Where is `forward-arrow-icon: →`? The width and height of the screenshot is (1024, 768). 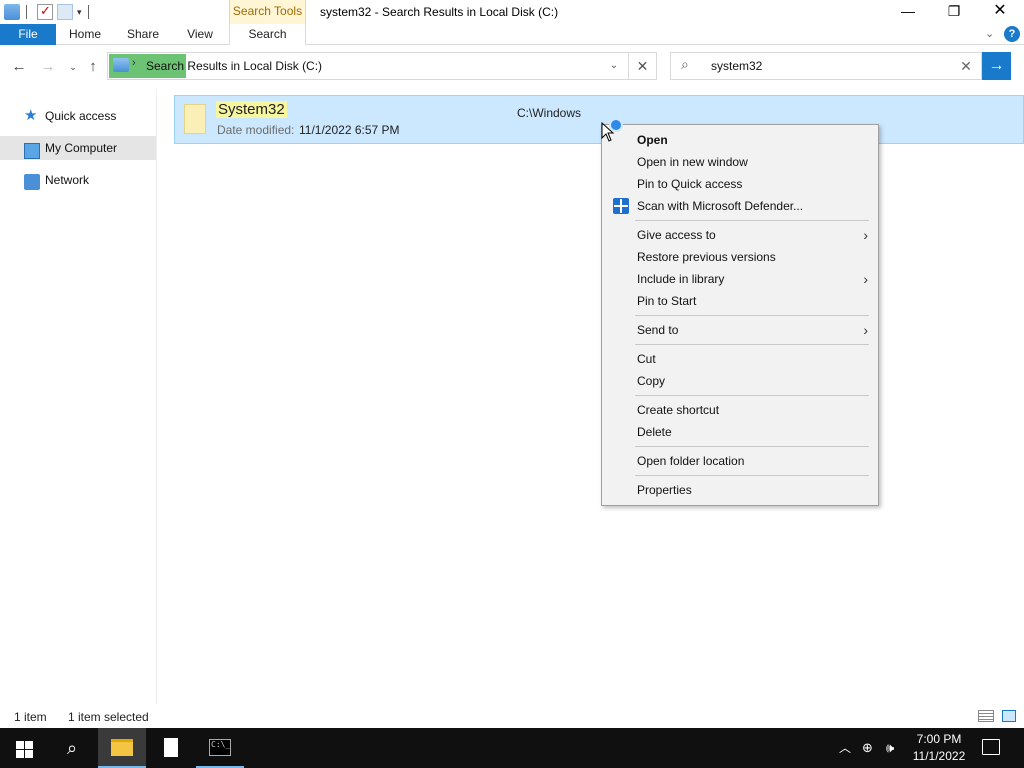 forward-arrow-icon: → is located at coordinates (48, 67).